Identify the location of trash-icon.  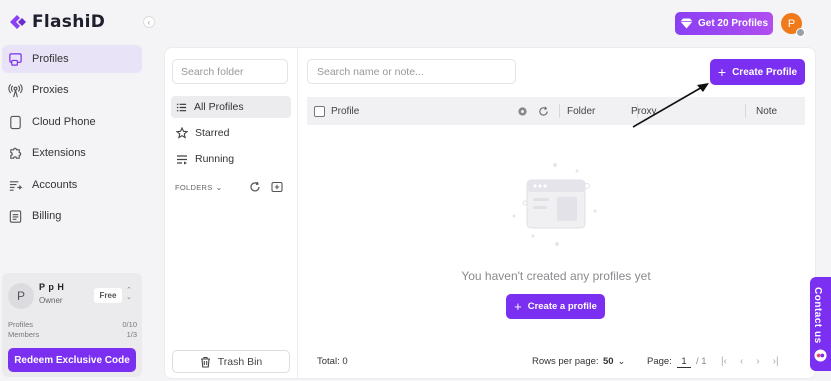
(205, 362).